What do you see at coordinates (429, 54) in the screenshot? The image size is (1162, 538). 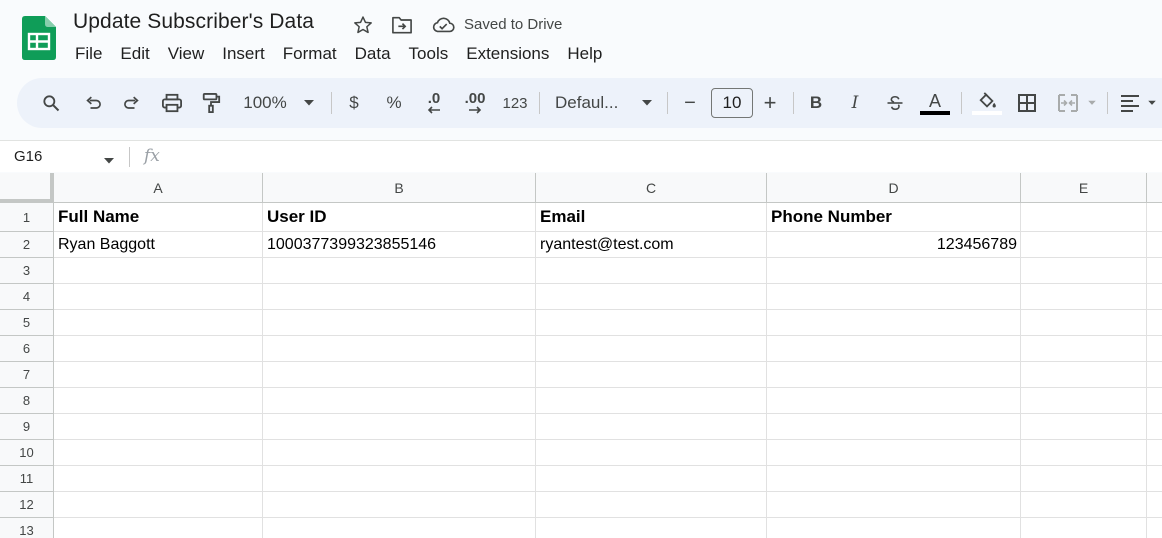 I see `menu-tools: Tools` at bounding box center [429, 54].